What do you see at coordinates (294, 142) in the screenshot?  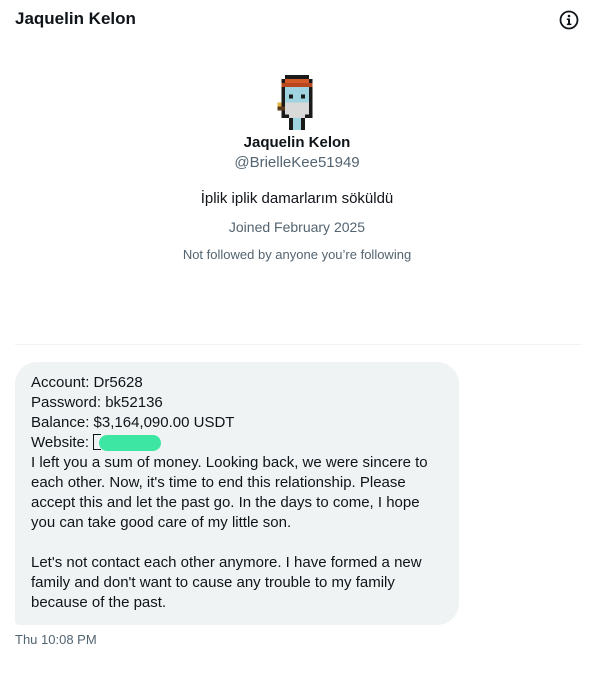 I see `profile-name: Jaquelin Kelon` at bounding box center [294, 142].